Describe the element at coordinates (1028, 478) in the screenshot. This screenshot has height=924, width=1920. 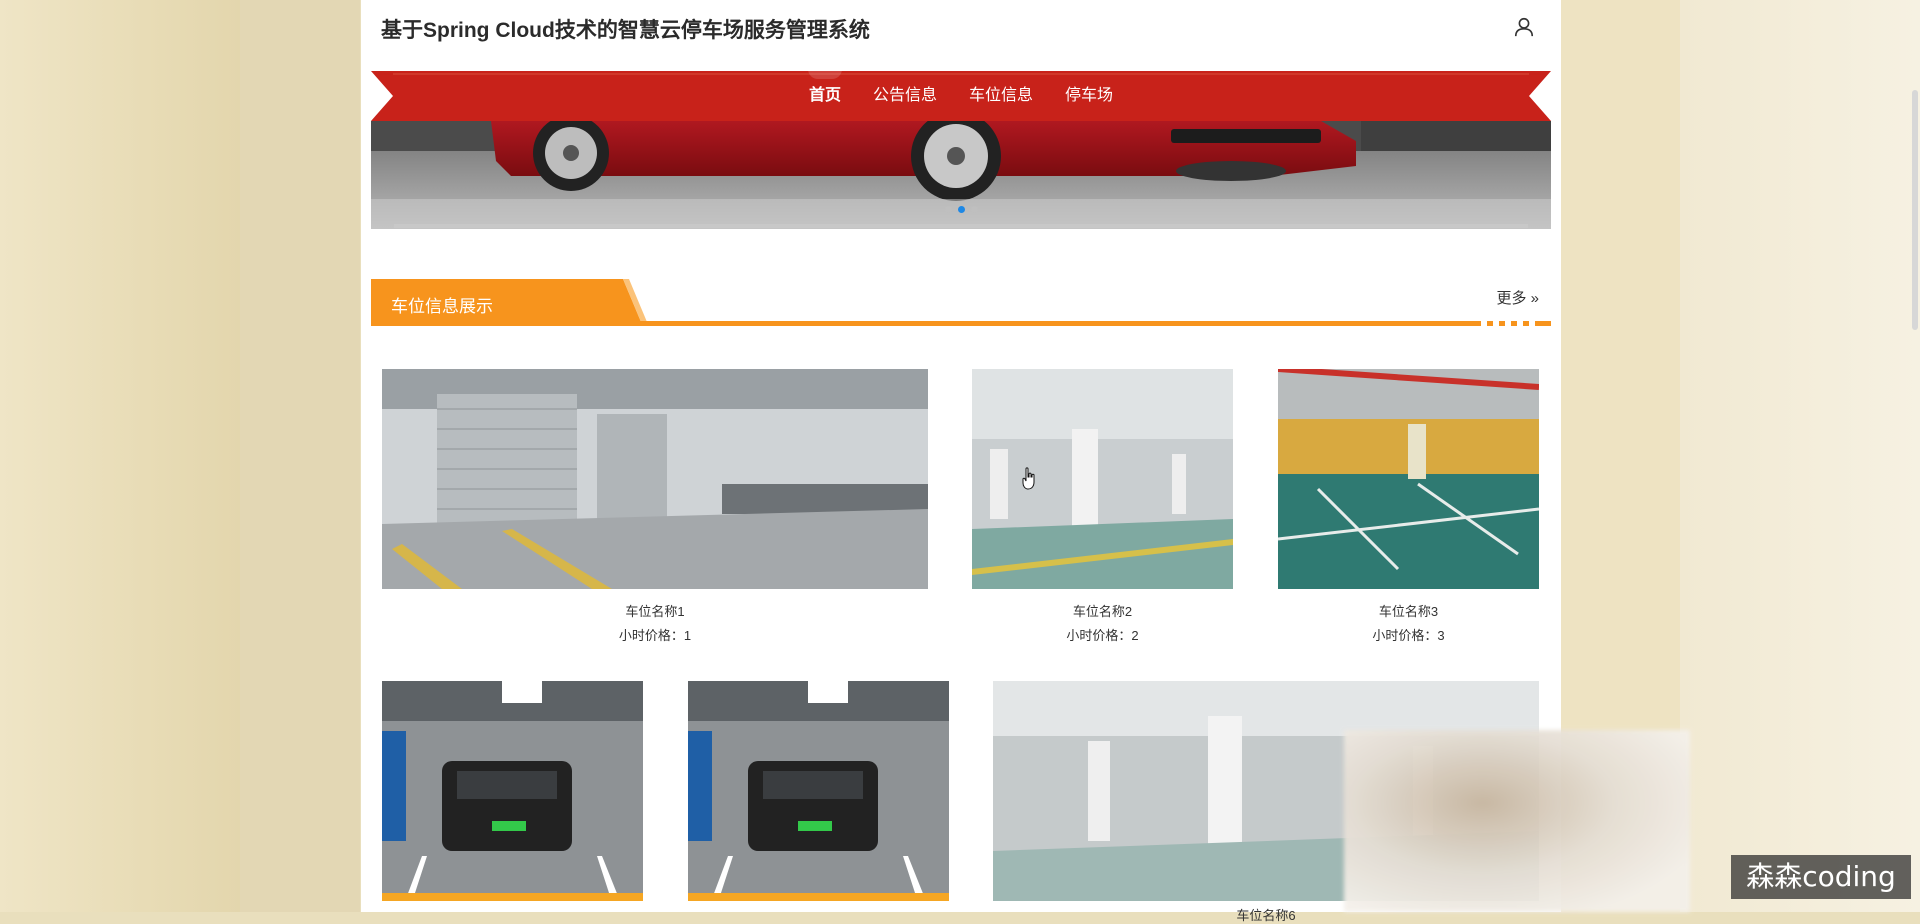
I see `hand-cursor-icon` at that location.